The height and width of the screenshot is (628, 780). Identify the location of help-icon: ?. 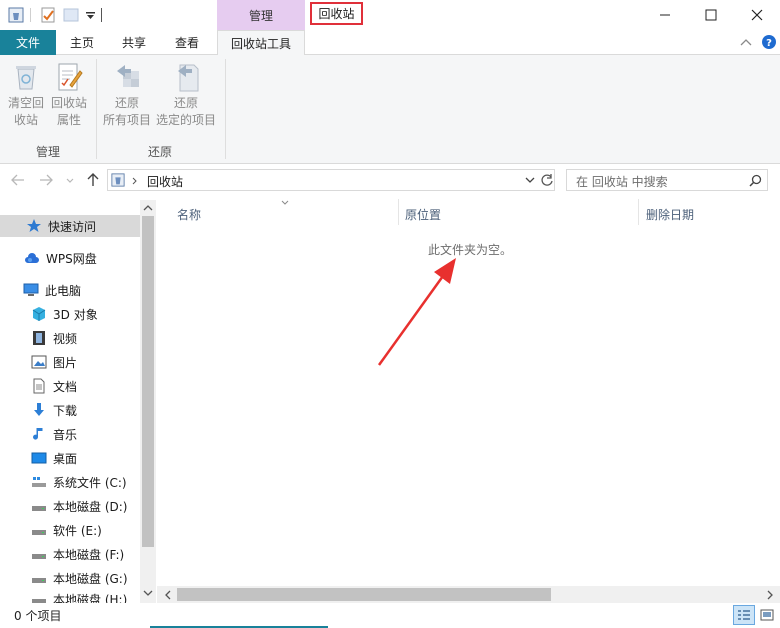
(769, 42).